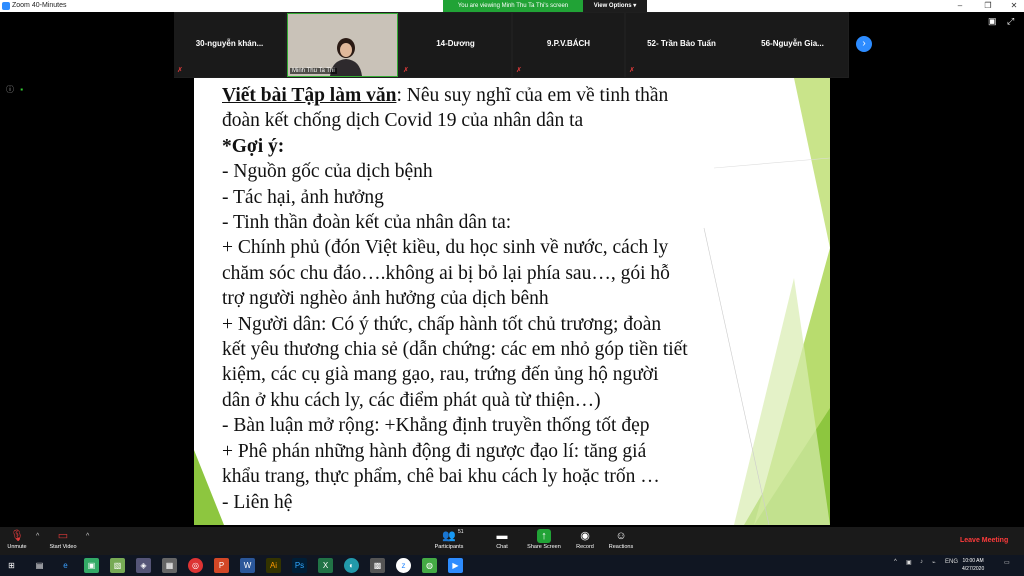 The height and width of the screenshot is (576, 1024). What do you see at coordinates (377, 565) in the screenshot?
I see `app-icon: ▩` at bounding box center [377, 565].